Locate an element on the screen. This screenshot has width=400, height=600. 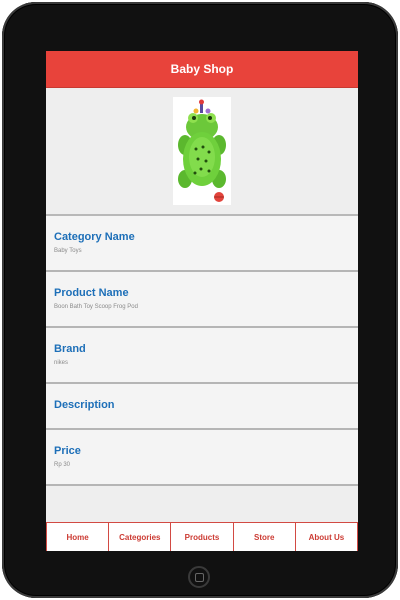
app-header: Baby Shop is located at coordinates (202, 69).